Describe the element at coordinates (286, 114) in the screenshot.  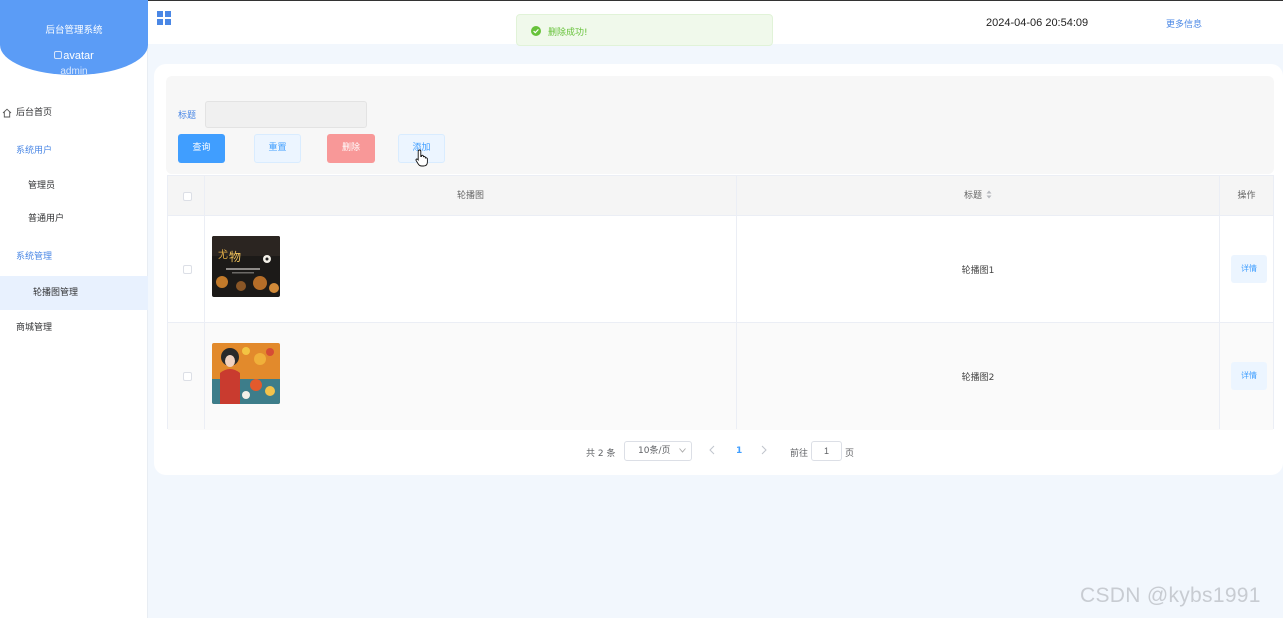
I see `title-filter-input` at that location.